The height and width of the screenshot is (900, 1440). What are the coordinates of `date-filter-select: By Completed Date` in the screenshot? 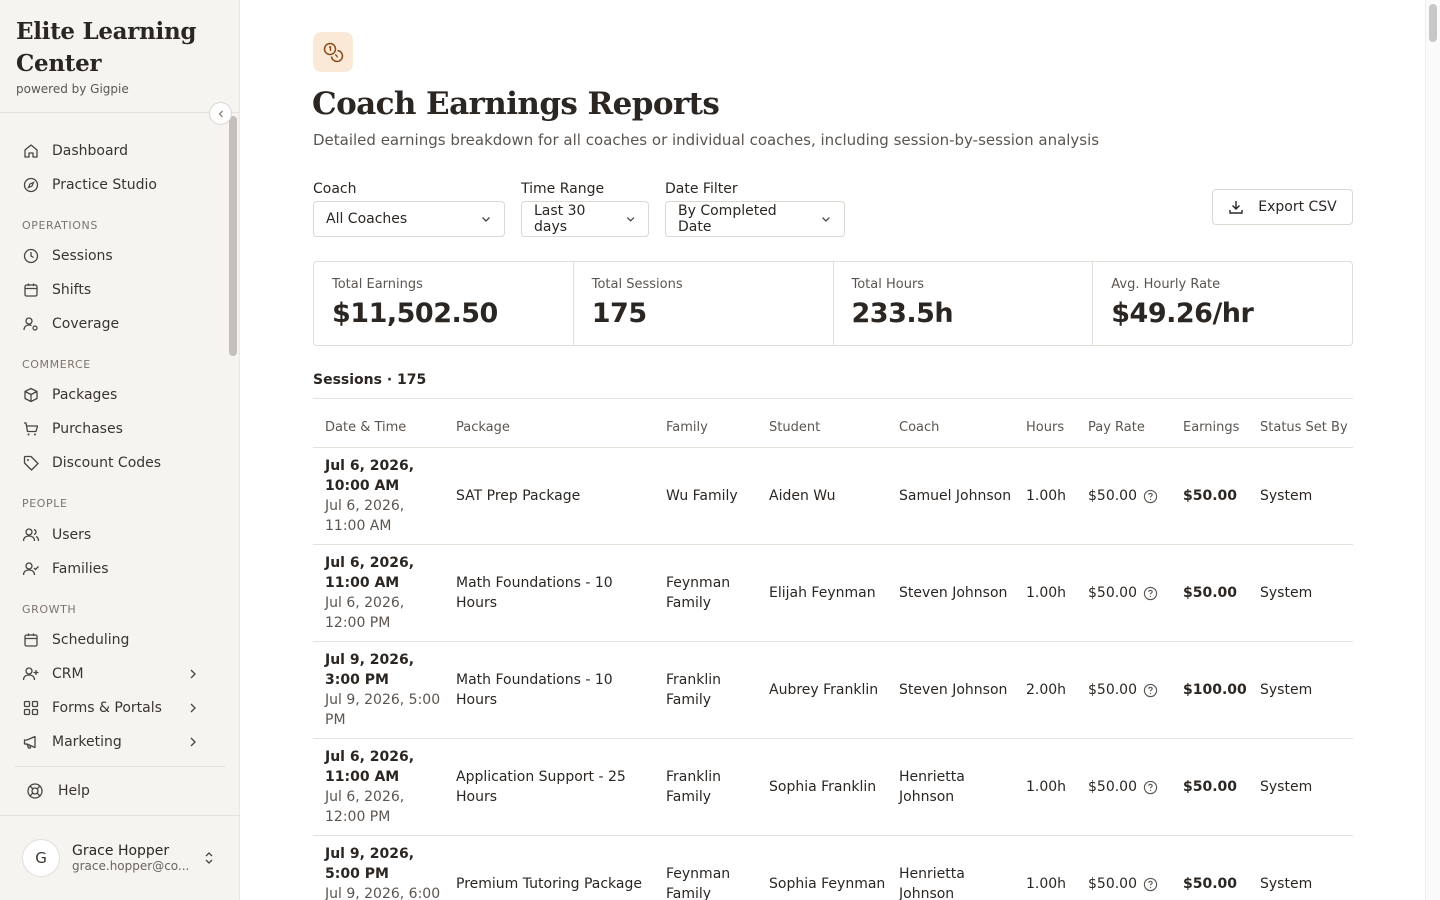 It's located at (755, 219).